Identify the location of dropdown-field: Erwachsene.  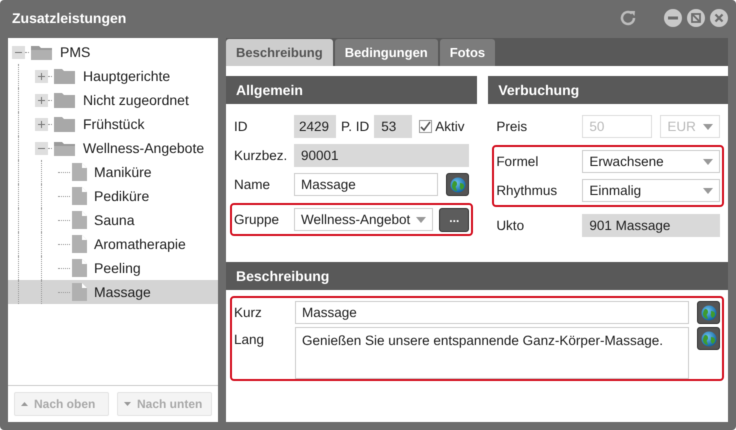
(651, 161).